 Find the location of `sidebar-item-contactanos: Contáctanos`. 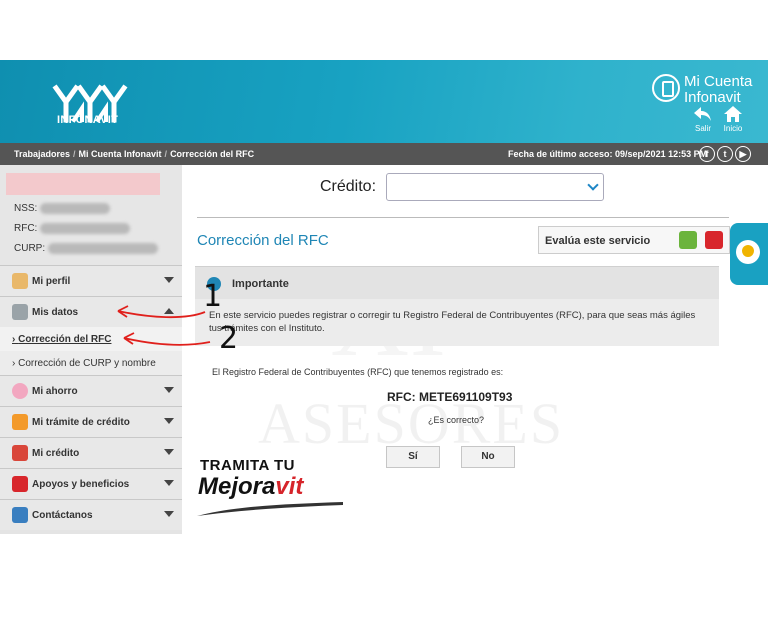

sidebar-item-contactanos: Contáctanos is located at coordinates (91, 514).